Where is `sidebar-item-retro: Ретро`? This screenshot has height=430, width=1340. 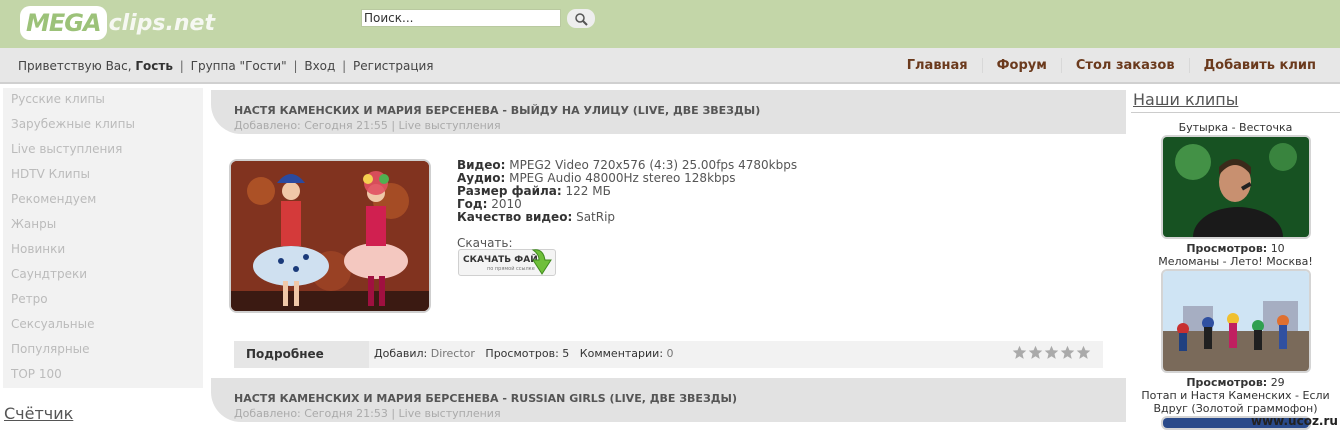
sidebar-item-retro: Ретро is located at coordinates (103, 300).